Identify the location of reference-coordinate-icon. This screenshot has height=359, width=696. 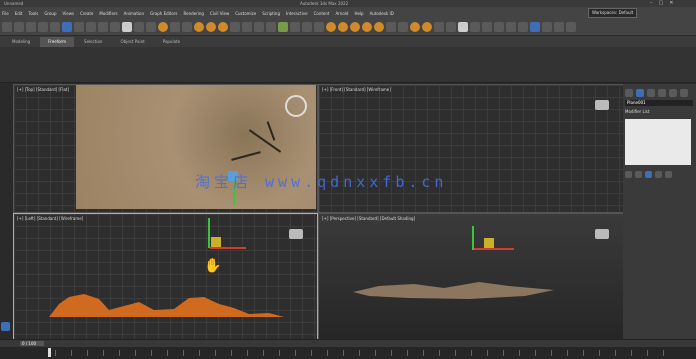
(175, 27).